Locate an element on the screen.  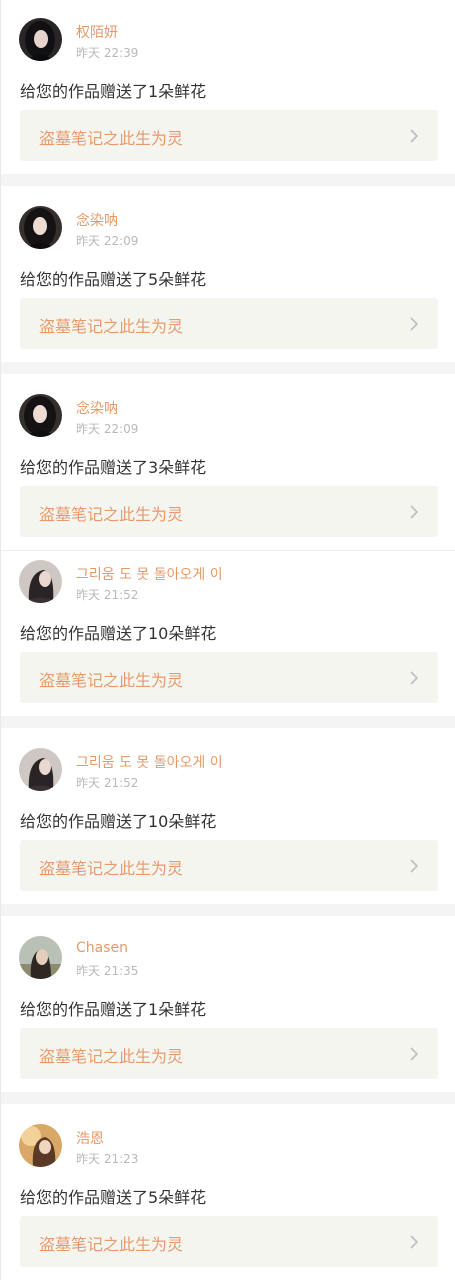
notification-item: 念染呐 昨天 22:09 给您的作品赠送了5朵鲜花 盗墓笔记之此生为灵 is located at coordinates (228, 274).